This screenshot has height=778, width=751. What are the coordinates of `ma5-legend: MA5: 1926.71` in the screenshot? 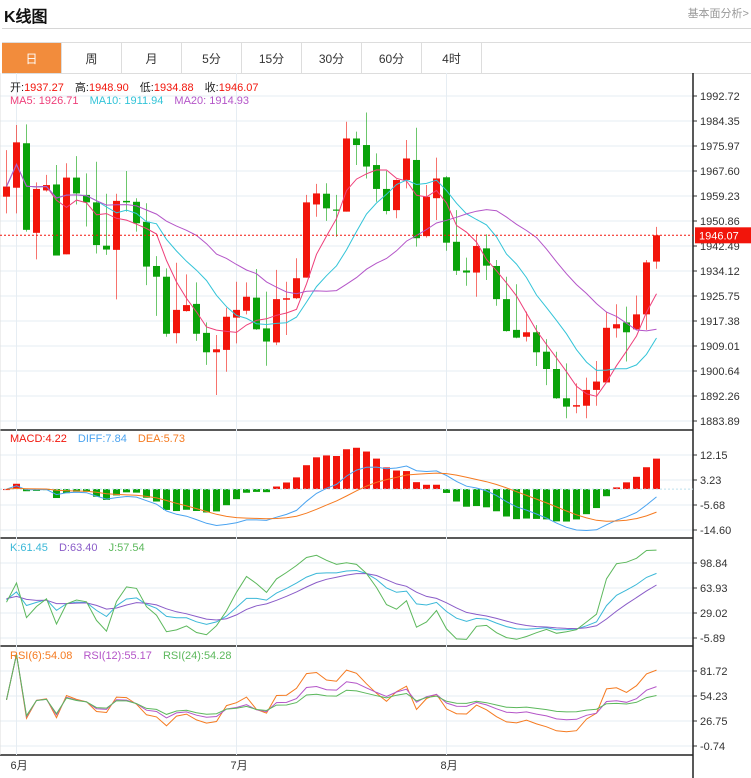 It's located at (44, 101).